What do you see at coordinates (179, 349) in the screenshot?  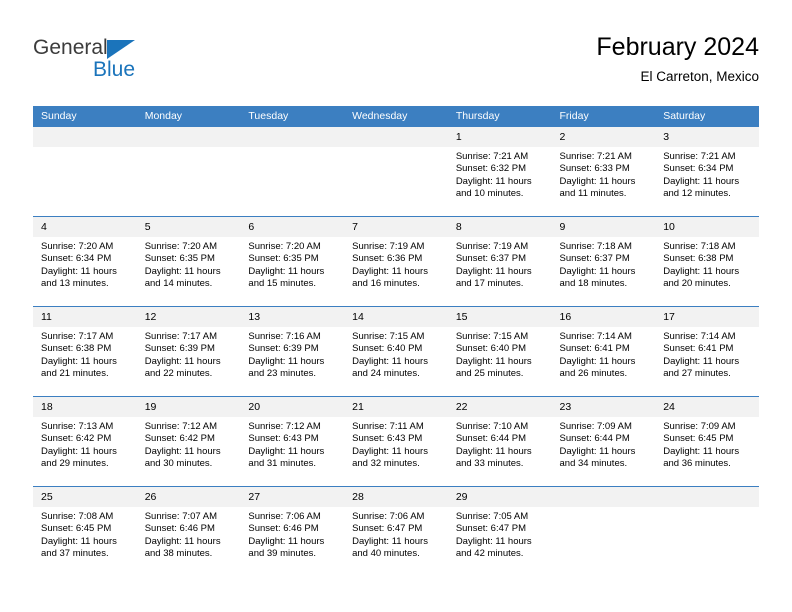 I see `sunset-text: Sunset: 6:39 PM` at bounding box center [179, 349].